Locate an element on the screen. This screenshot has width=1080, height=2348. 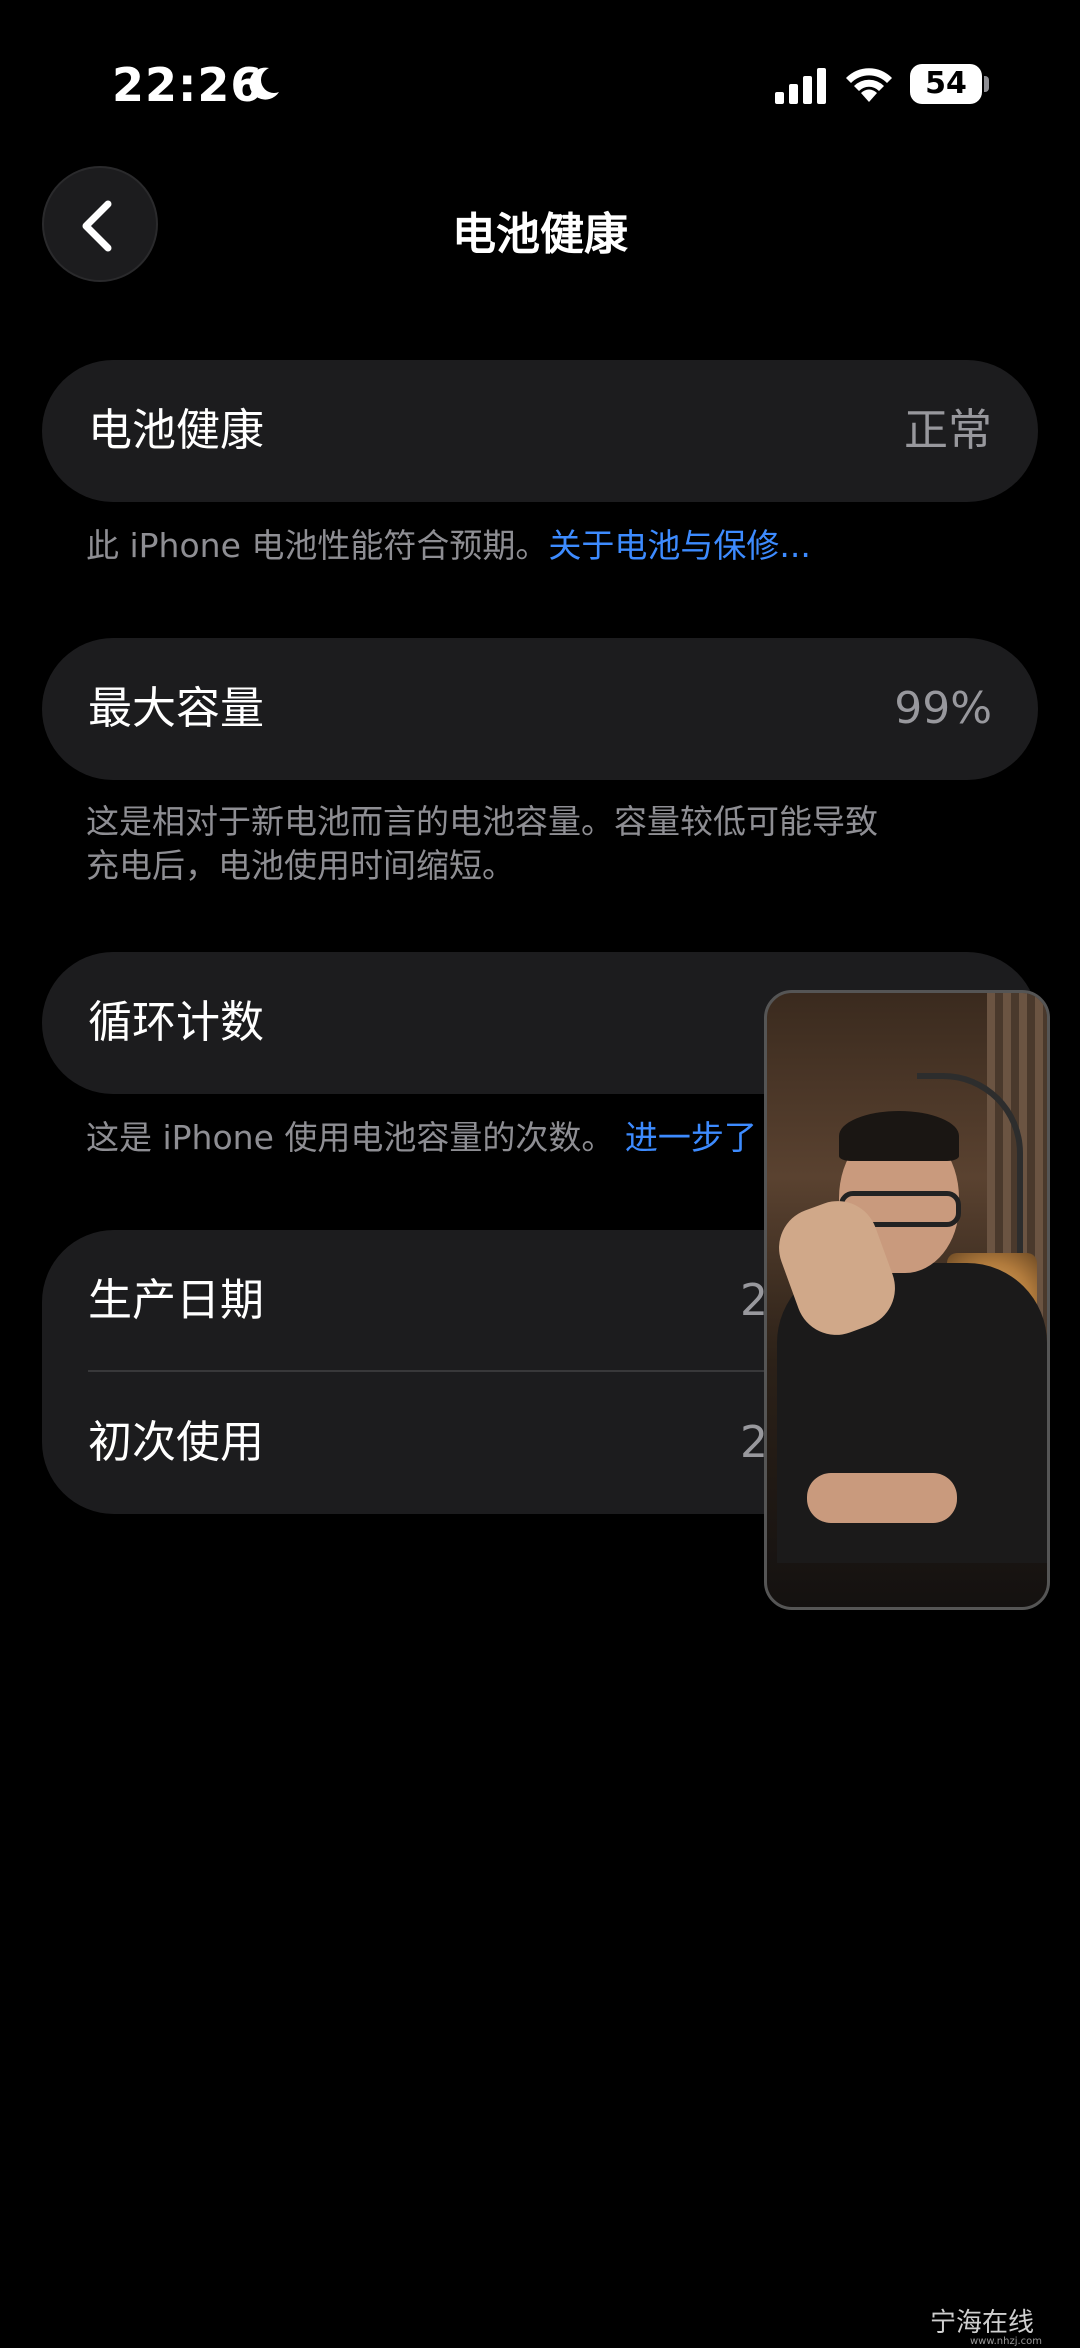
max-capacity-note-line1: 这是相对于新电池而言的电池容量。容量较低可能导致 is located at coordinates (482, 821).